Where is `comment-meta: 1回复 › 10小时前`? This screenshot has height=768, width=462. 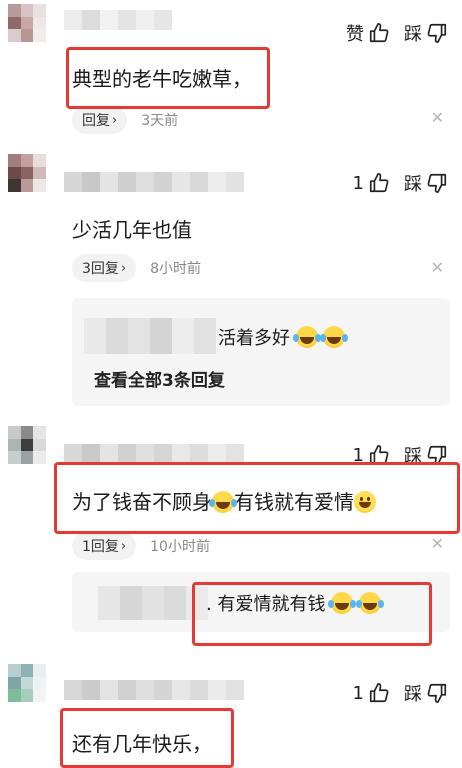
comment-meta: 1回复 › 10小时前 is located at coordinates (141, 546).